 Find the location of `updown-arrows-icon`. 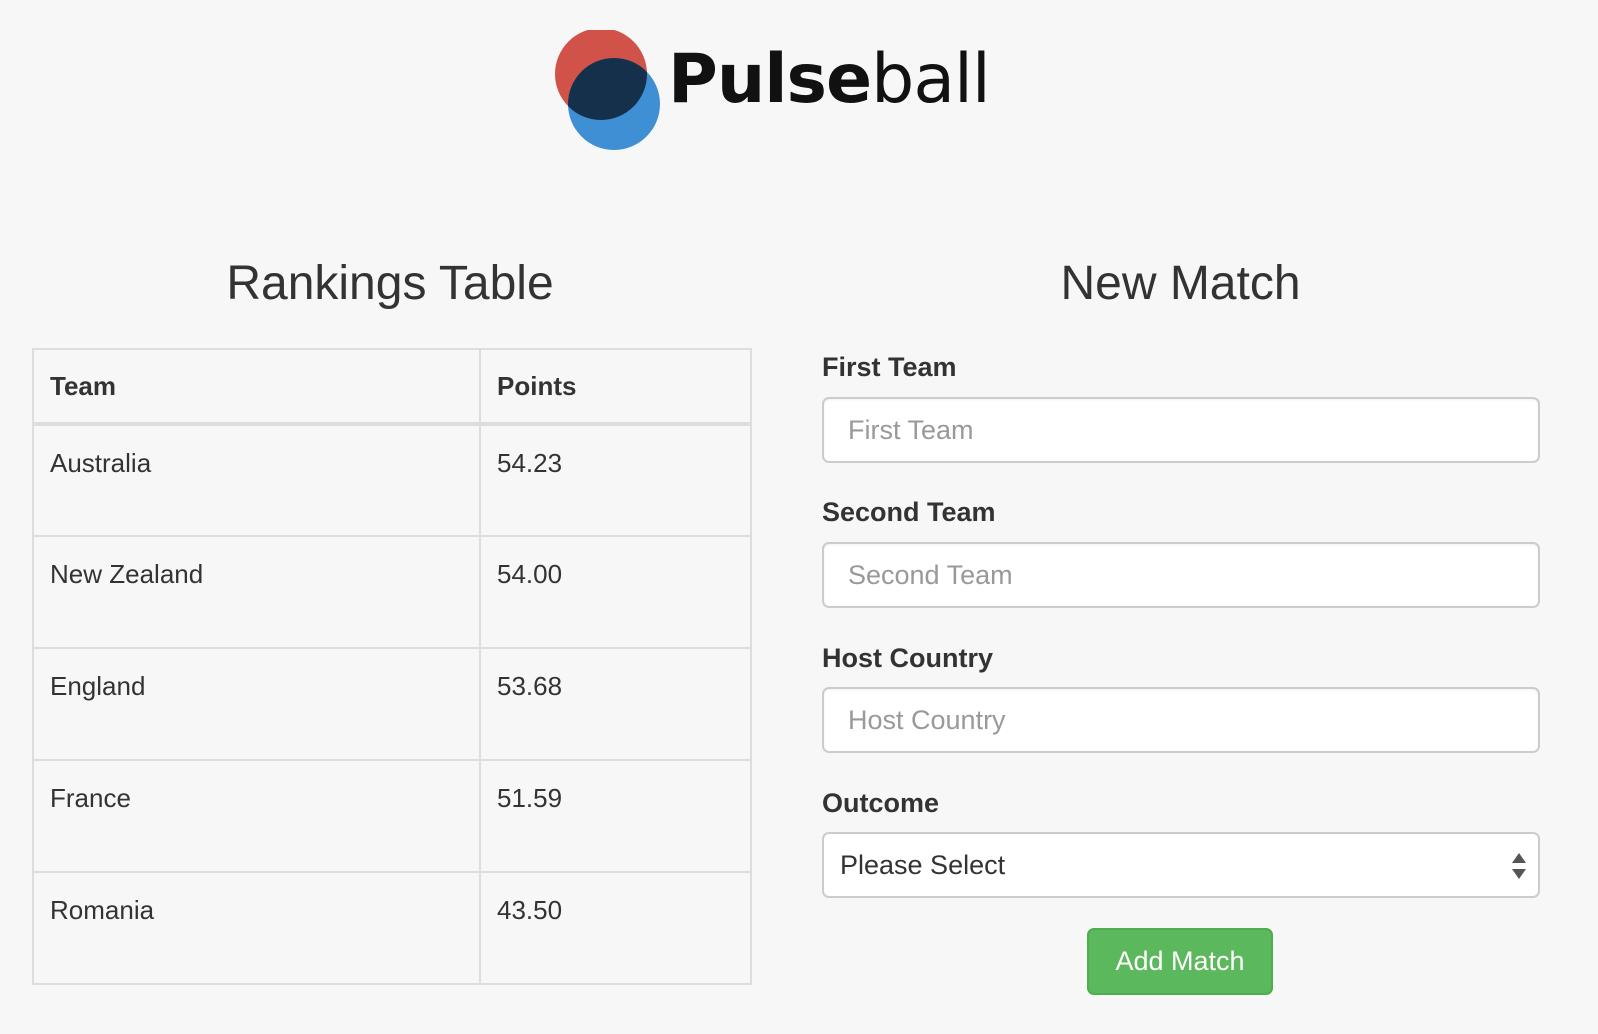

updown-arrows-icon is located at coordinates (1519, 866).